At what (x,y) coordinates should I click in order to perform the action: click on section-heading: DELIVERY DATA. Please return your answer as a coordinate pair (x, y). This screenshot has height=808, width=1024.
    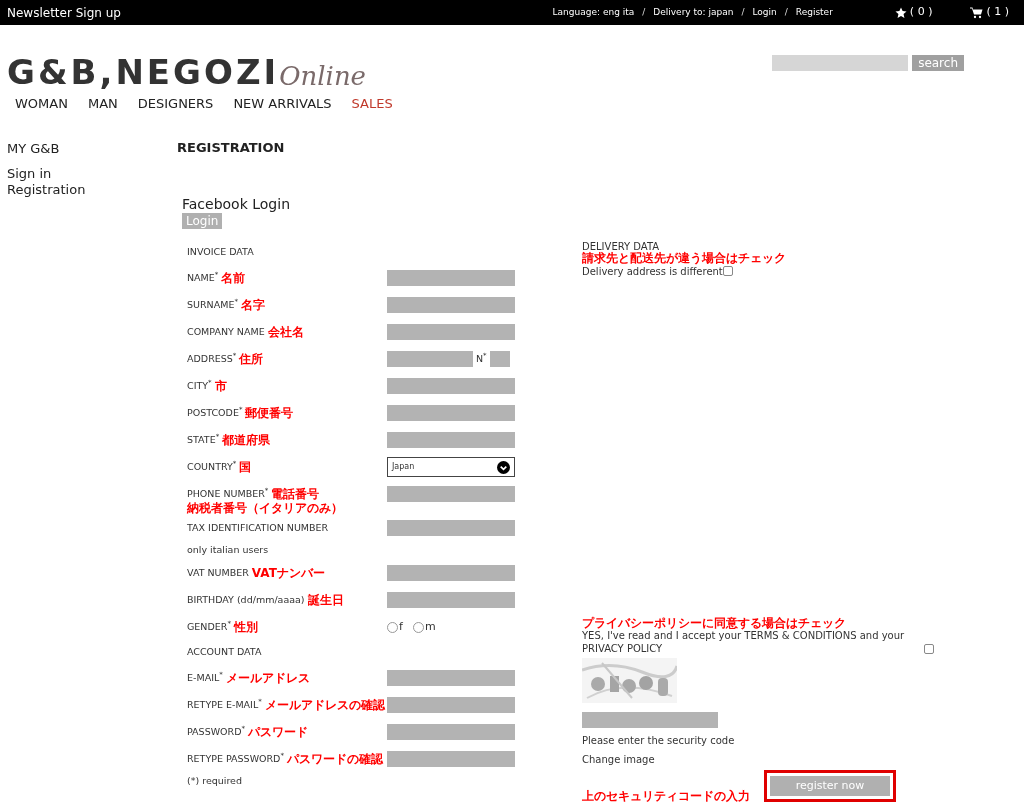
    Looking at the image, I should click on (621, 246).